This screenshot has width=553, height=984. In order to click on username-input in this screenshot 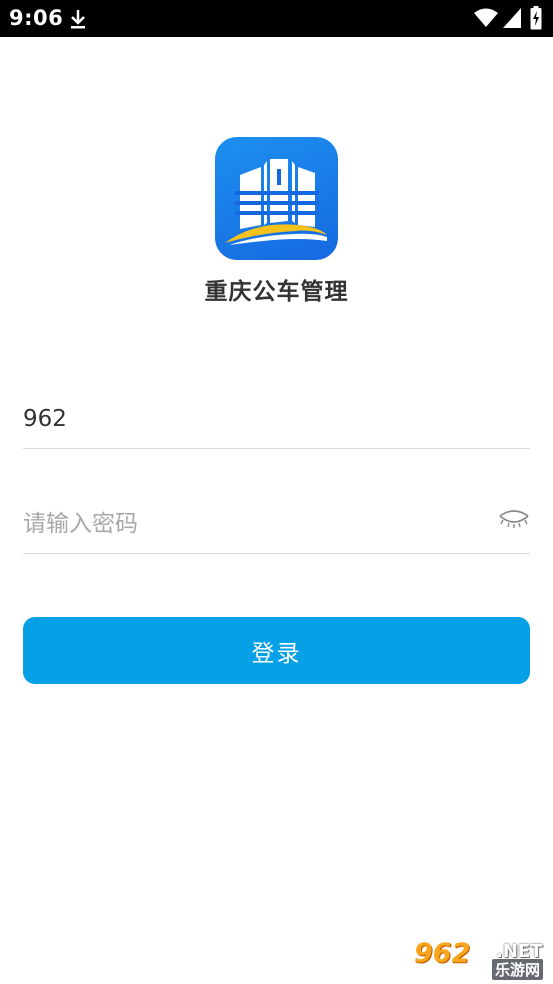, I will do `click(253, 418)`.